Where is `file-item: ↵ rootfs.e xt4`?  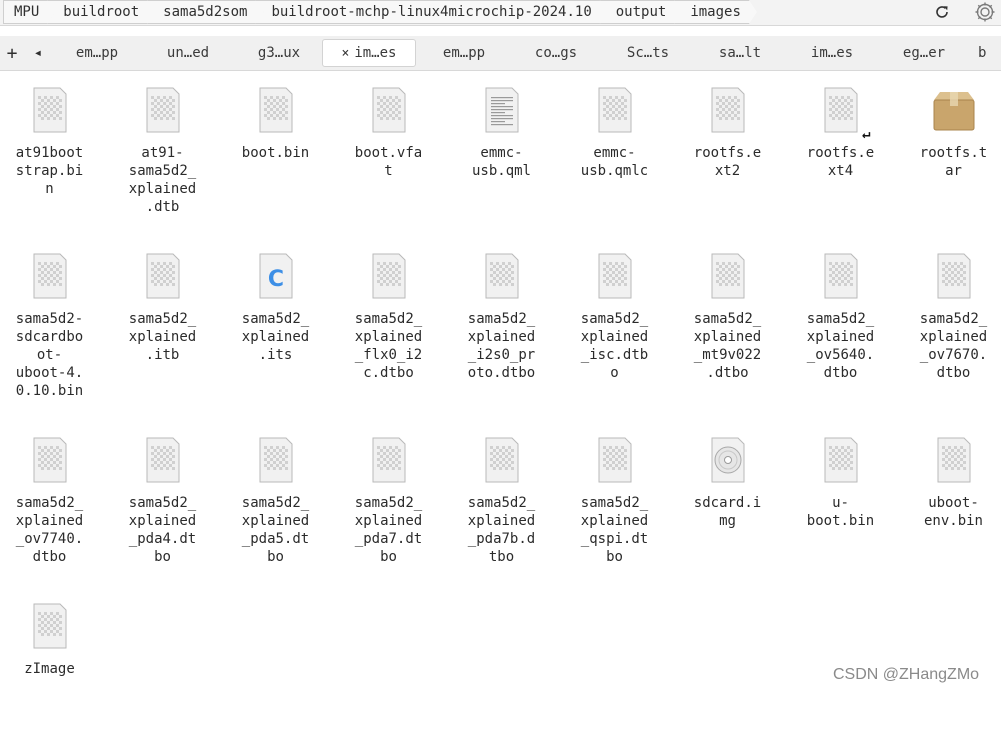
file-item: ↵ rootfs.e xt4 is located at coordinates (840, 154).